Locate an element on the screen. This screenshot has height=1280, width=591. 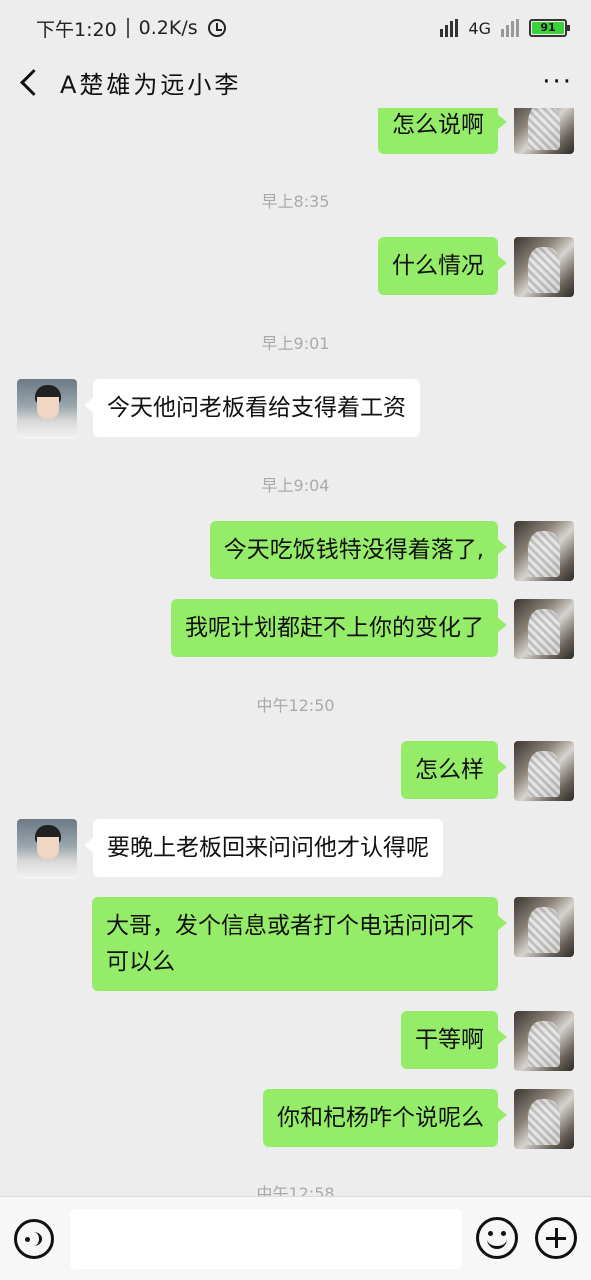
status-divider is located at coordinates (127, 28).